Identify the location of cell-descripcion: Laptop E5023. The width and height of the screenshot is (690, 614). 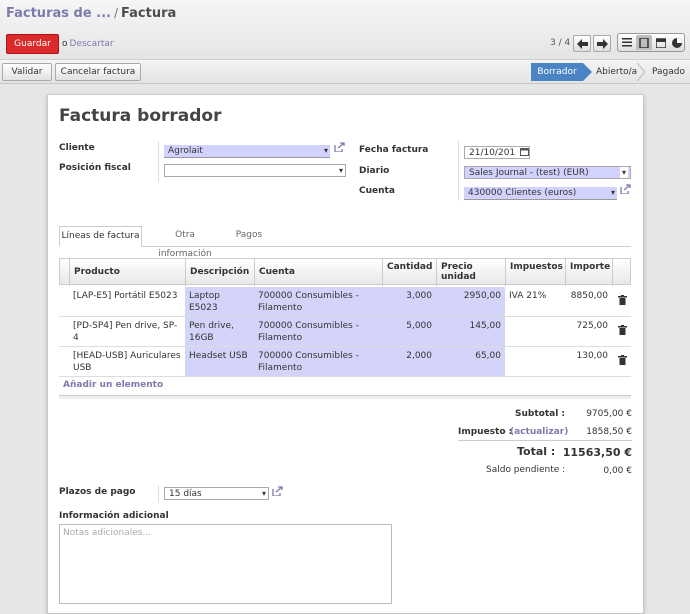
(219, 301).